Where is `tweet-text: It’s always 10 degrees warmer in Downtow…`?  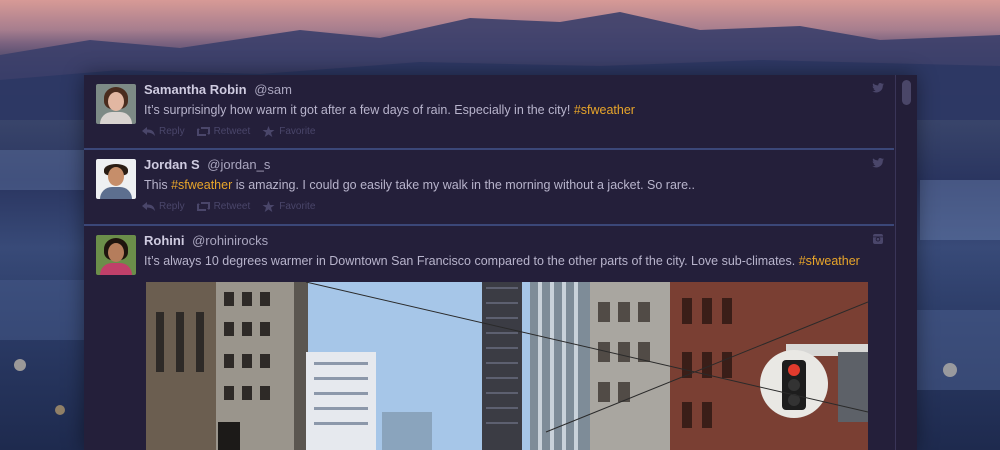
tweet-text: It’s always 10 degrees warmer in Downtow… is located at coordinates (502, 261).